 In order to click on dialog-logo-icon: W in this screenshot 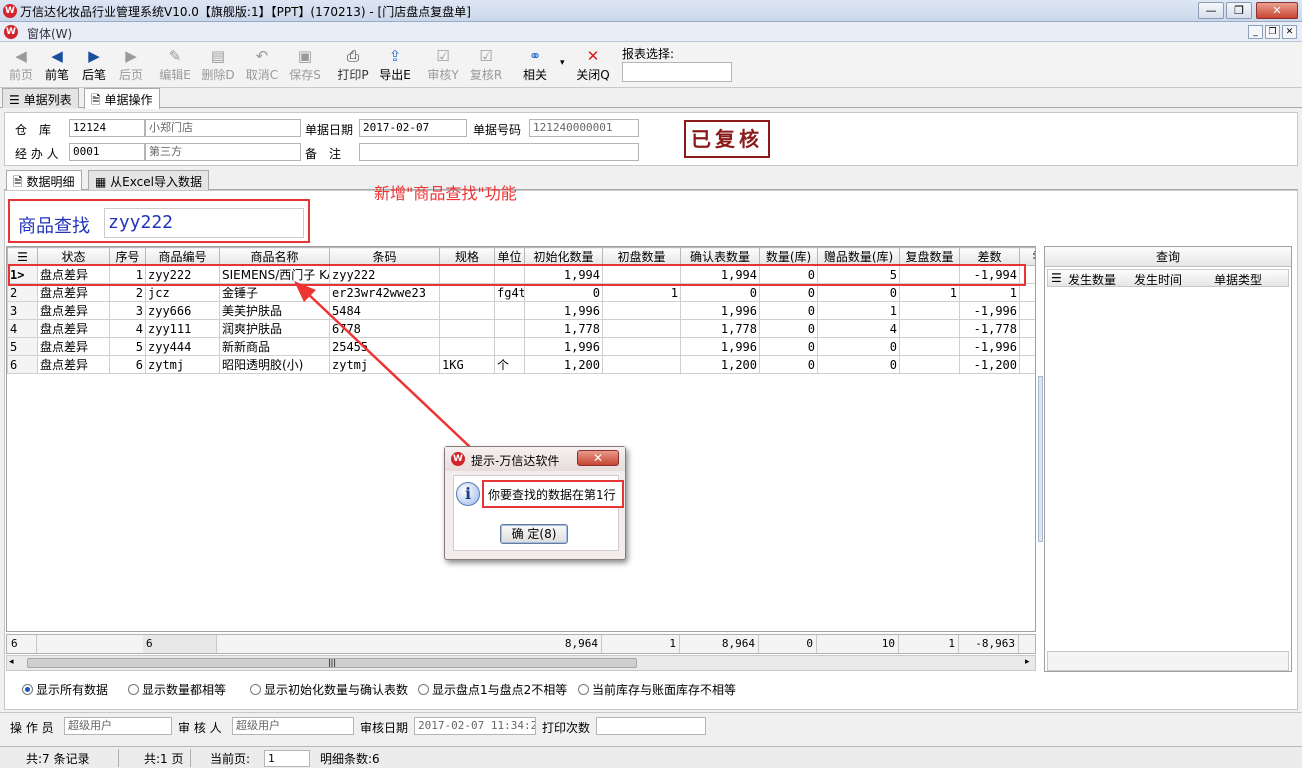, I will do `click(458, 459)`.